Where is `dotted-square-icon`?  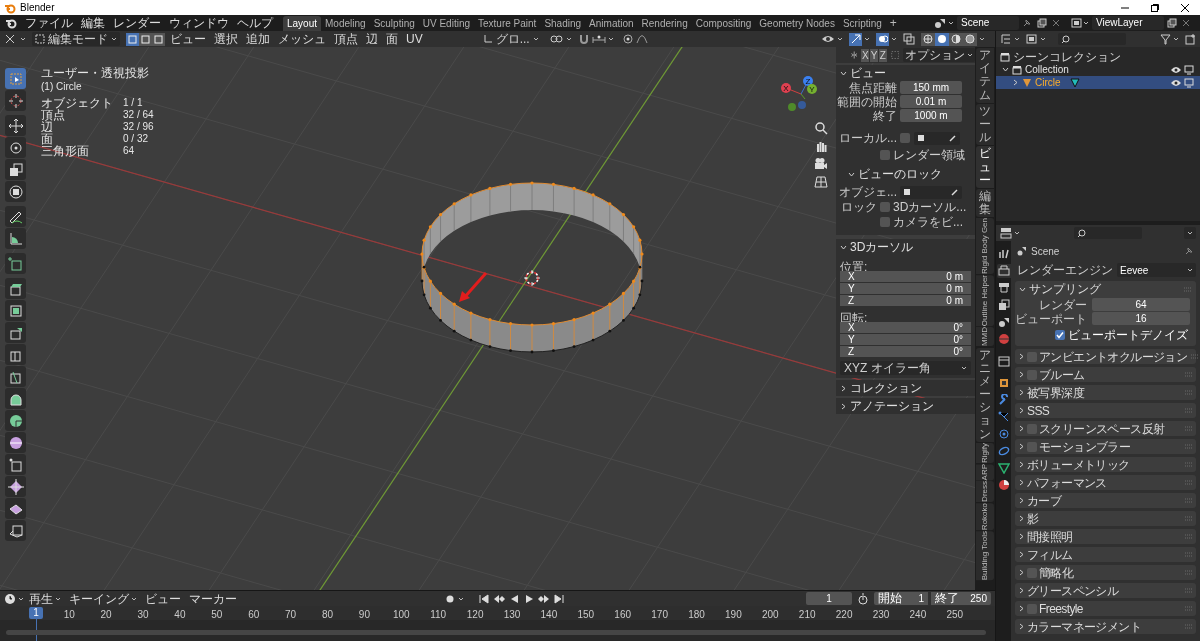
dotted-square-icon is located at coordinates (894, 55).